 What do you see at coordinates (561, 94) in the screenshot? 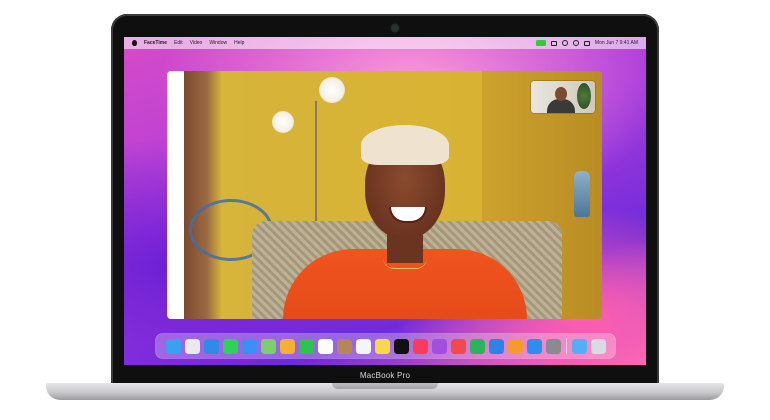
I see `pip-person-face` at bounding box center [561, 94].